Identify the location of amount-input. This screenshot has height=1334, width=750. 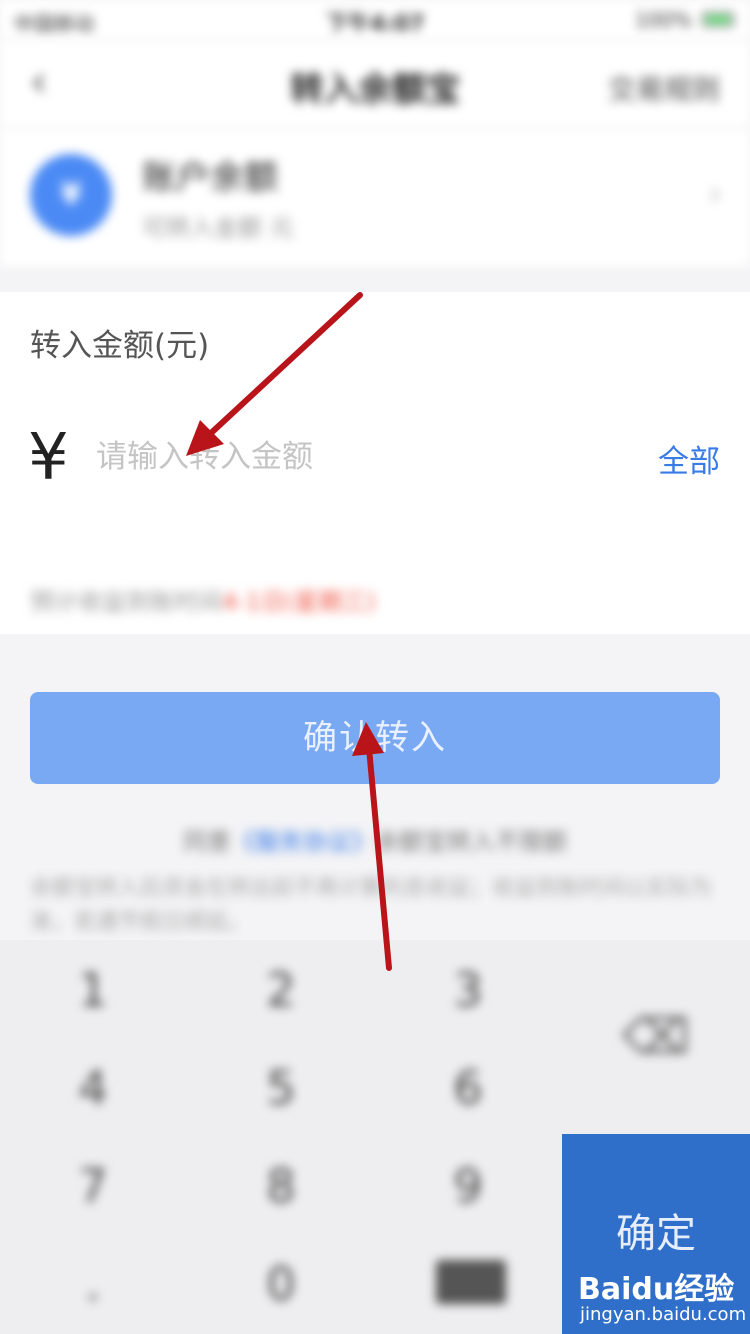
(356, 457).